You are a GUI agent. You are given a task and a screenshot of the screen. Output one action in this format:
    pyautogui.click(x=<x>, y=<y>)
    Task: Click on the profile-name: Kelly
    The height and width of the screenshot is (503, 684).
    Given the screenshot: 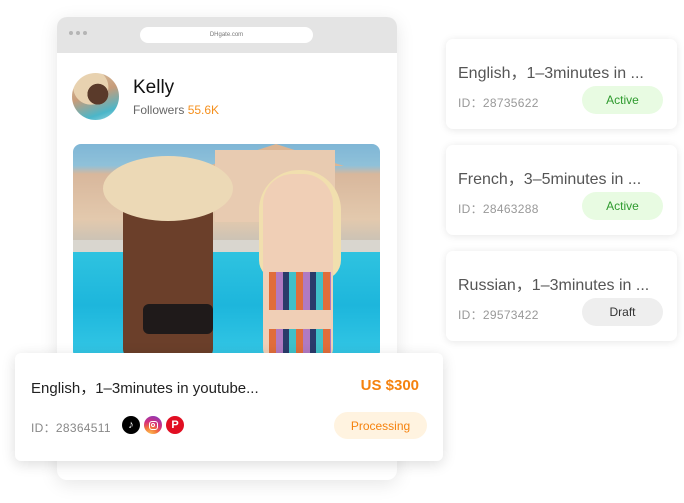 What is the action you would take?
    pyautogui.click(x=154, y=87)
    